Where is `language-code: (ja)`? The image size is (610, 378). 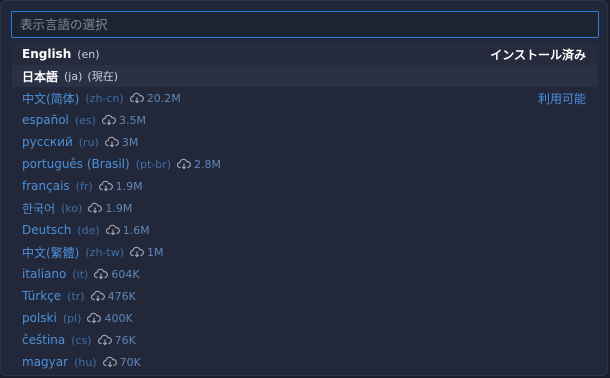 language-code: (ja) is located at coordinates (73, 76).